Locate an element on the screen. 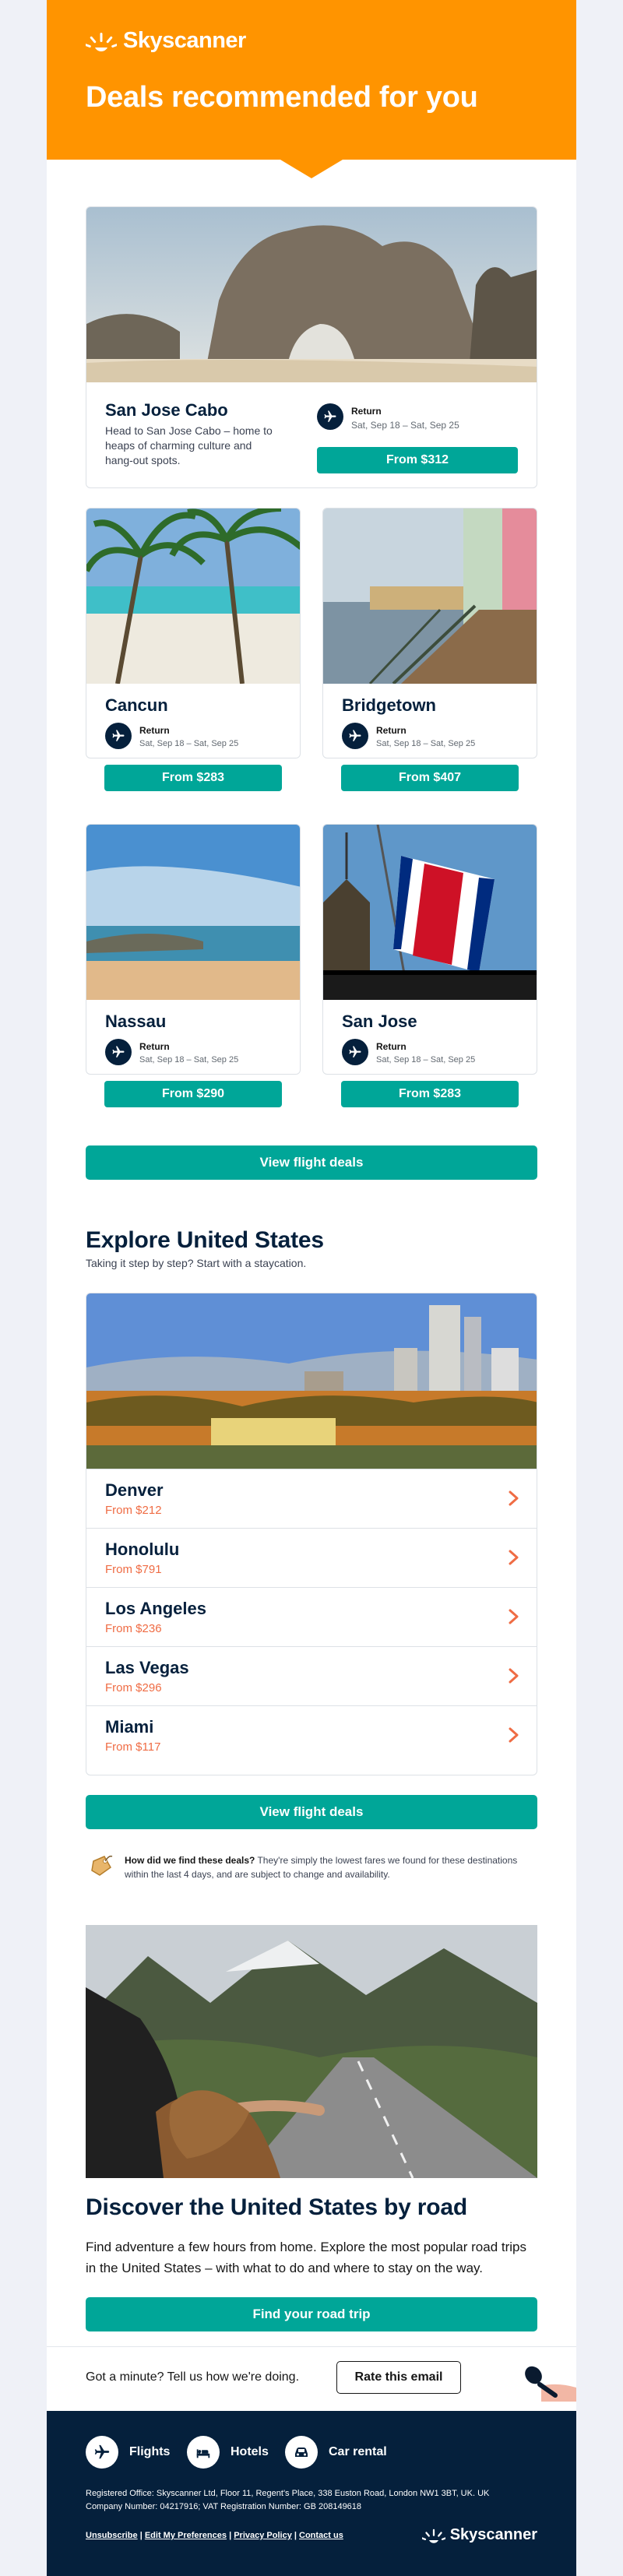 This screenshot has height=2576, width=623. page-title: Deals recommended for you is located at coordinates (282, 97).